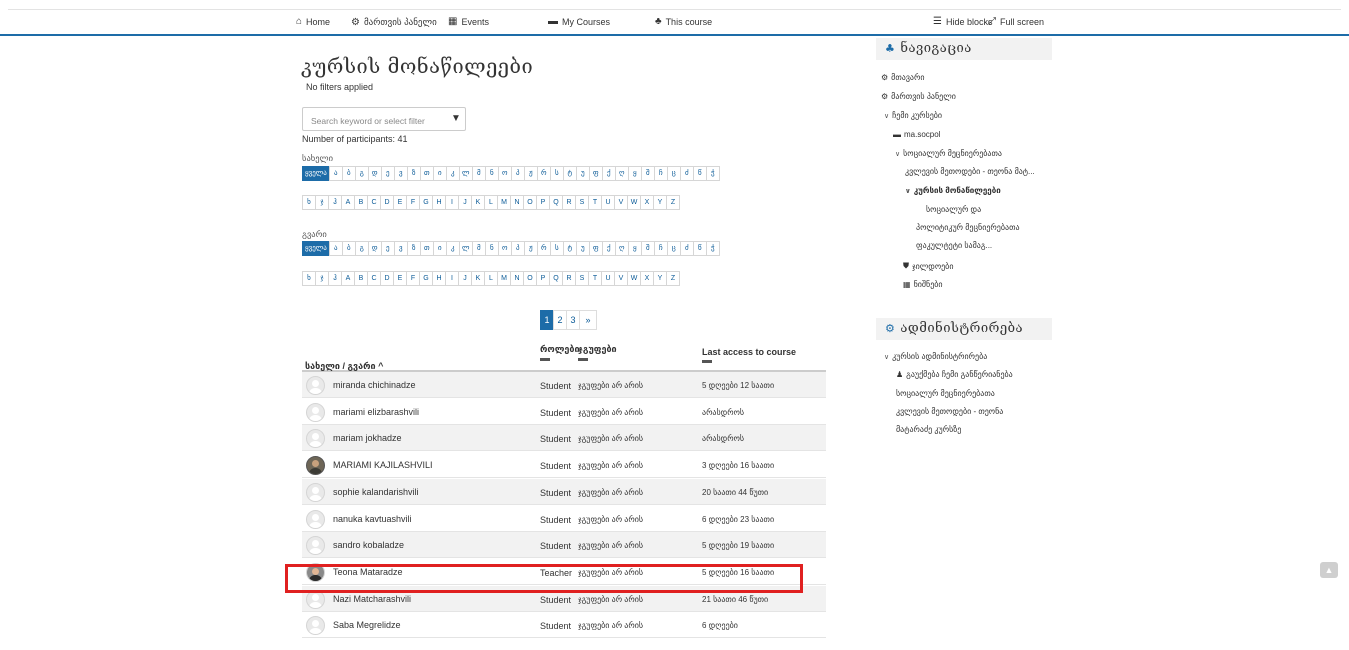  Describe the element at coordinates (491, 202) in the screenshot. I see `firstname-filter-letter: L` at that location.